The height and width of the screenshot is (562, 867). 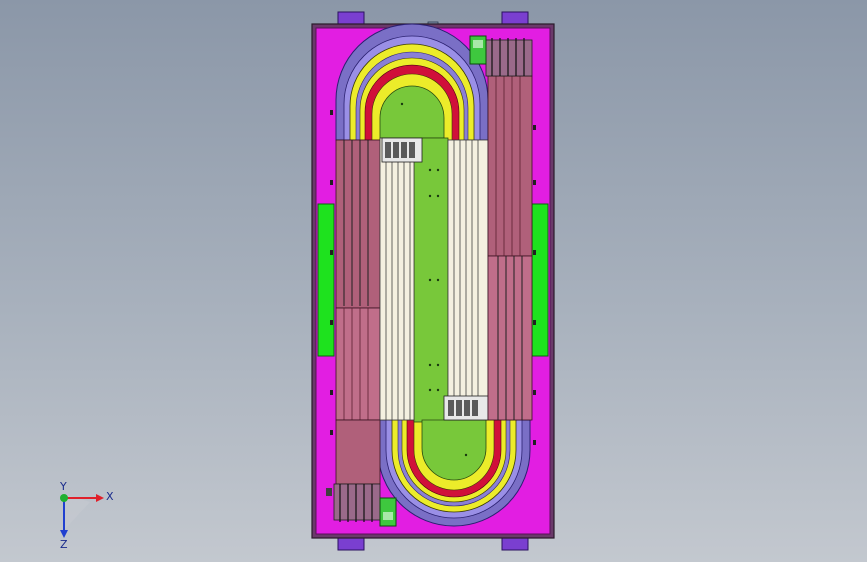 What do you see at coordinates (63, 486) in the screenshot?
I see `y-axis-label: Y` at bounding box center [63, 486].